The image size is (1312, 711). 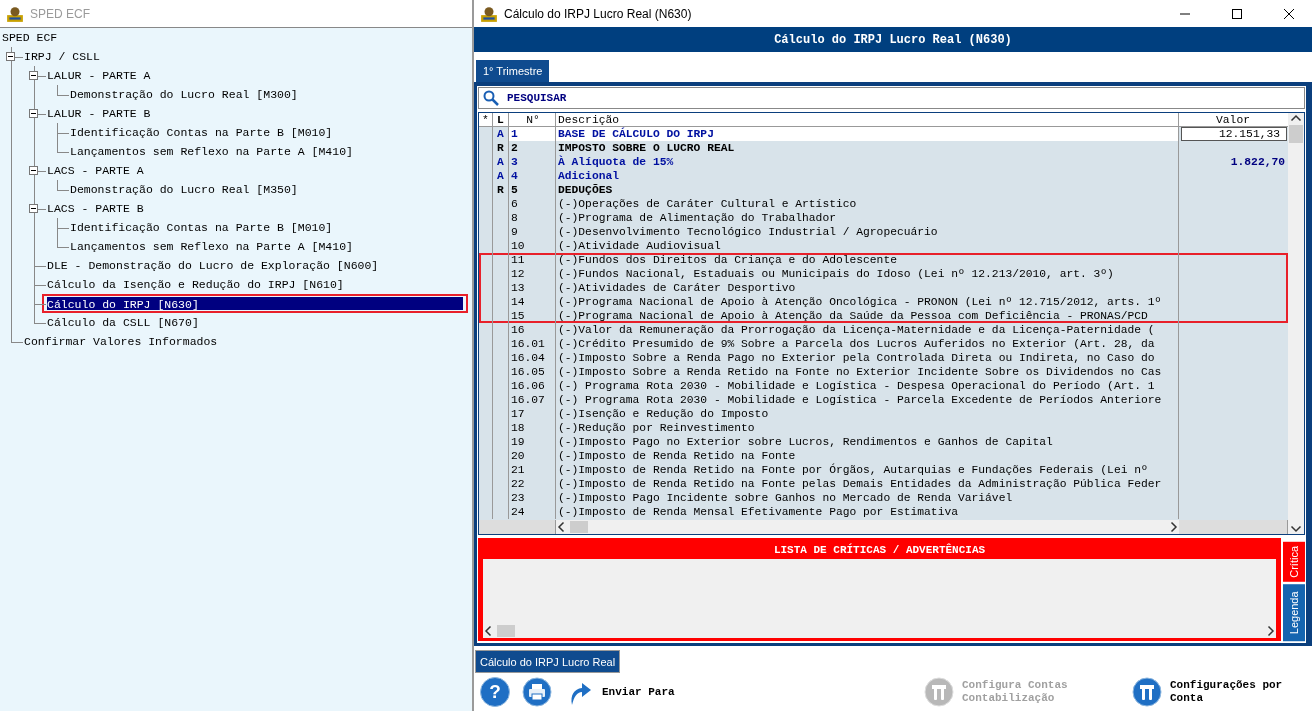 I want to click on tree-item: DLE - Demonstração do Lucro de Exploração [N600], so click(x=213, y=265).